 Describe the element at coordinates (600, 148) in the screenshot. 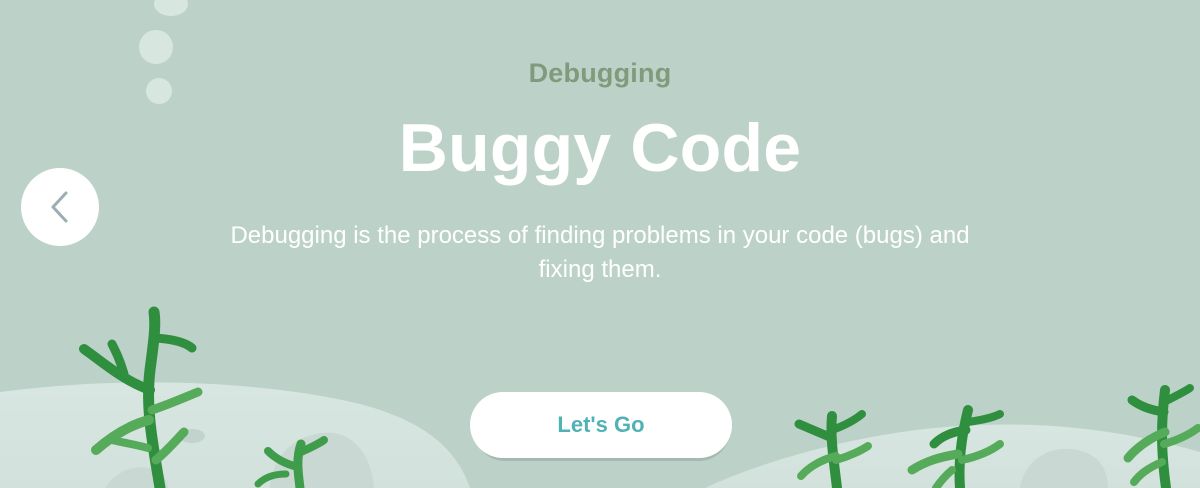

I see `page-title: Buggy Code` at that location.